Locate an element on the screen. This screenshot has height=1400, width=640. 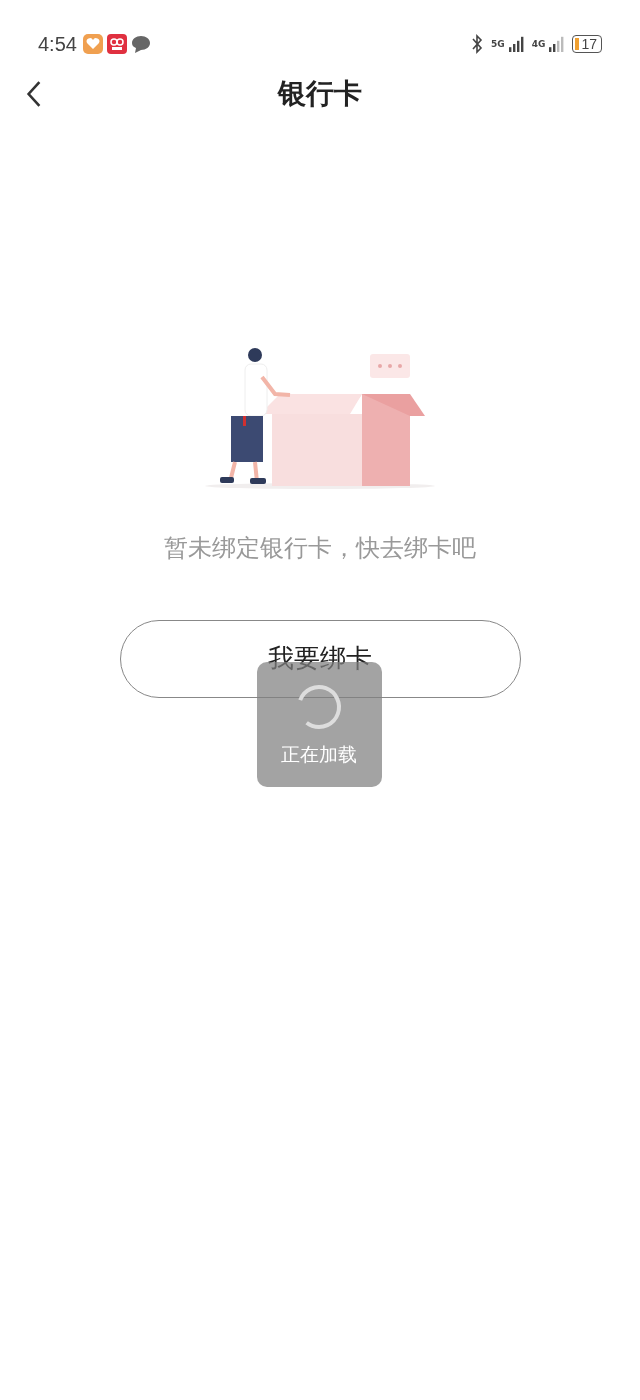
status-time: 4:54 is located at coordinates (57, 44).